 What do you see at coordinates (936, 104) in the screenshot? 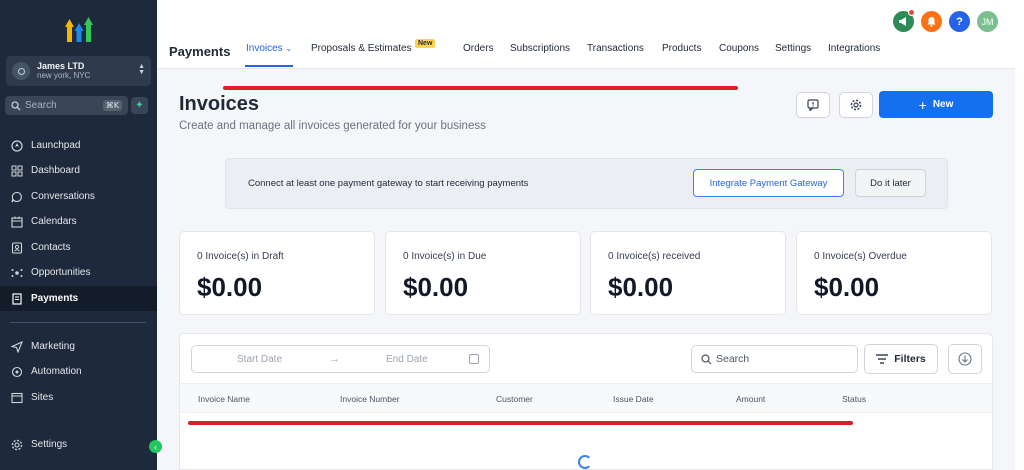
I see `new-invoice-button: + New` at bounding box center [936, 104].